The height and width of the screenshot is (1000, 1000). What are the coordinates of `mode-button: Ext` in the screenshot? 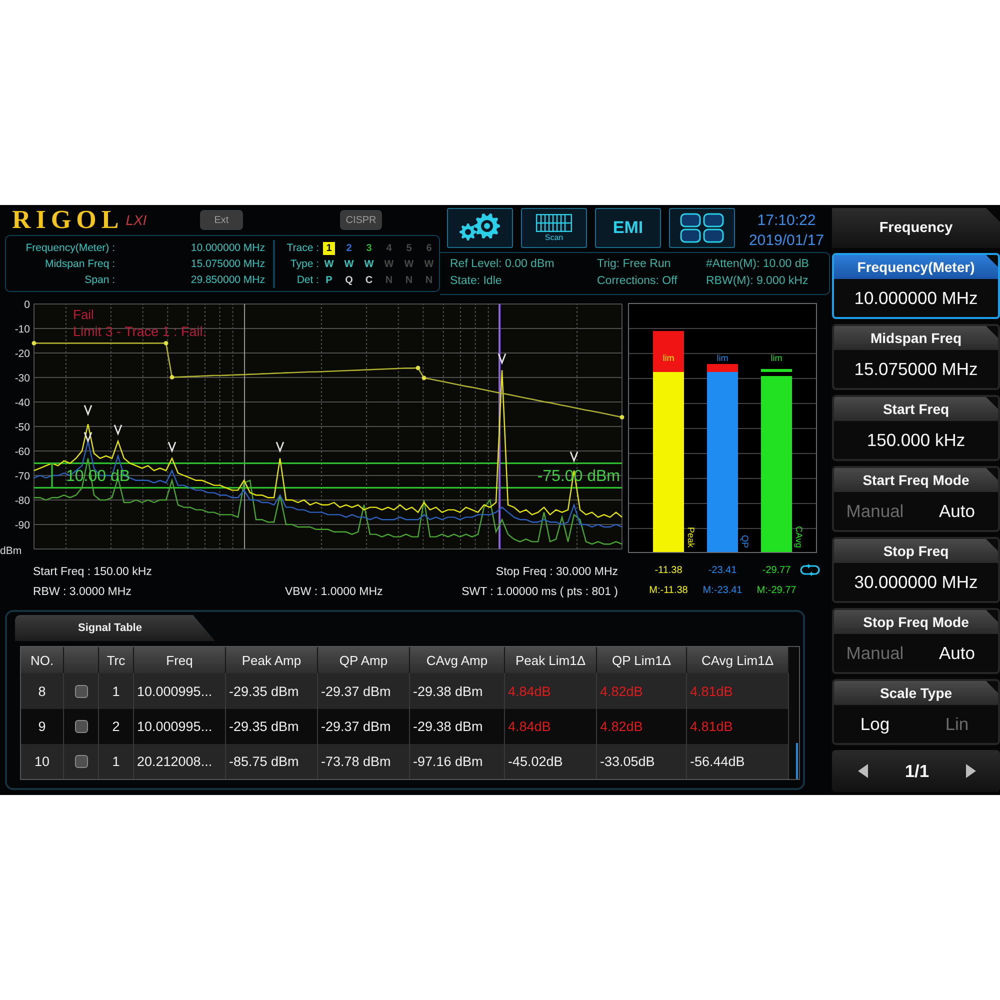 It's located at (221, 220).